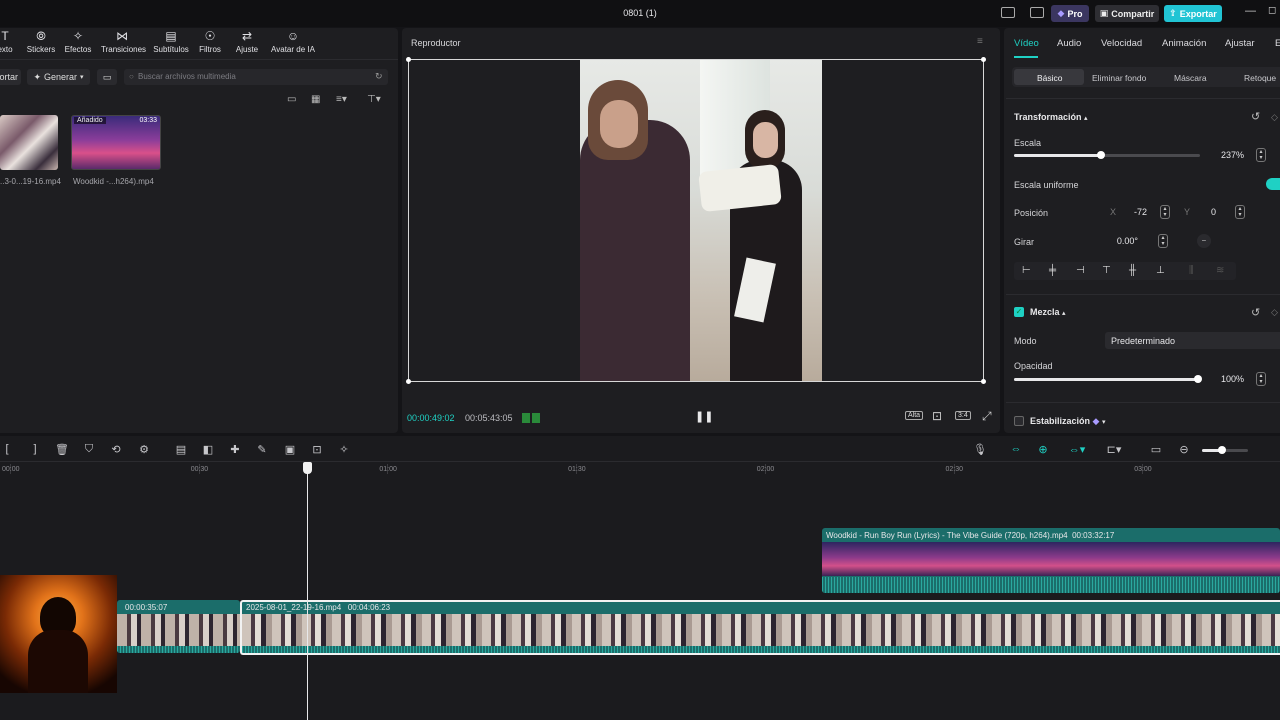  I want to click on blend-mode-select: Predeterminado, so click(1192, 340).